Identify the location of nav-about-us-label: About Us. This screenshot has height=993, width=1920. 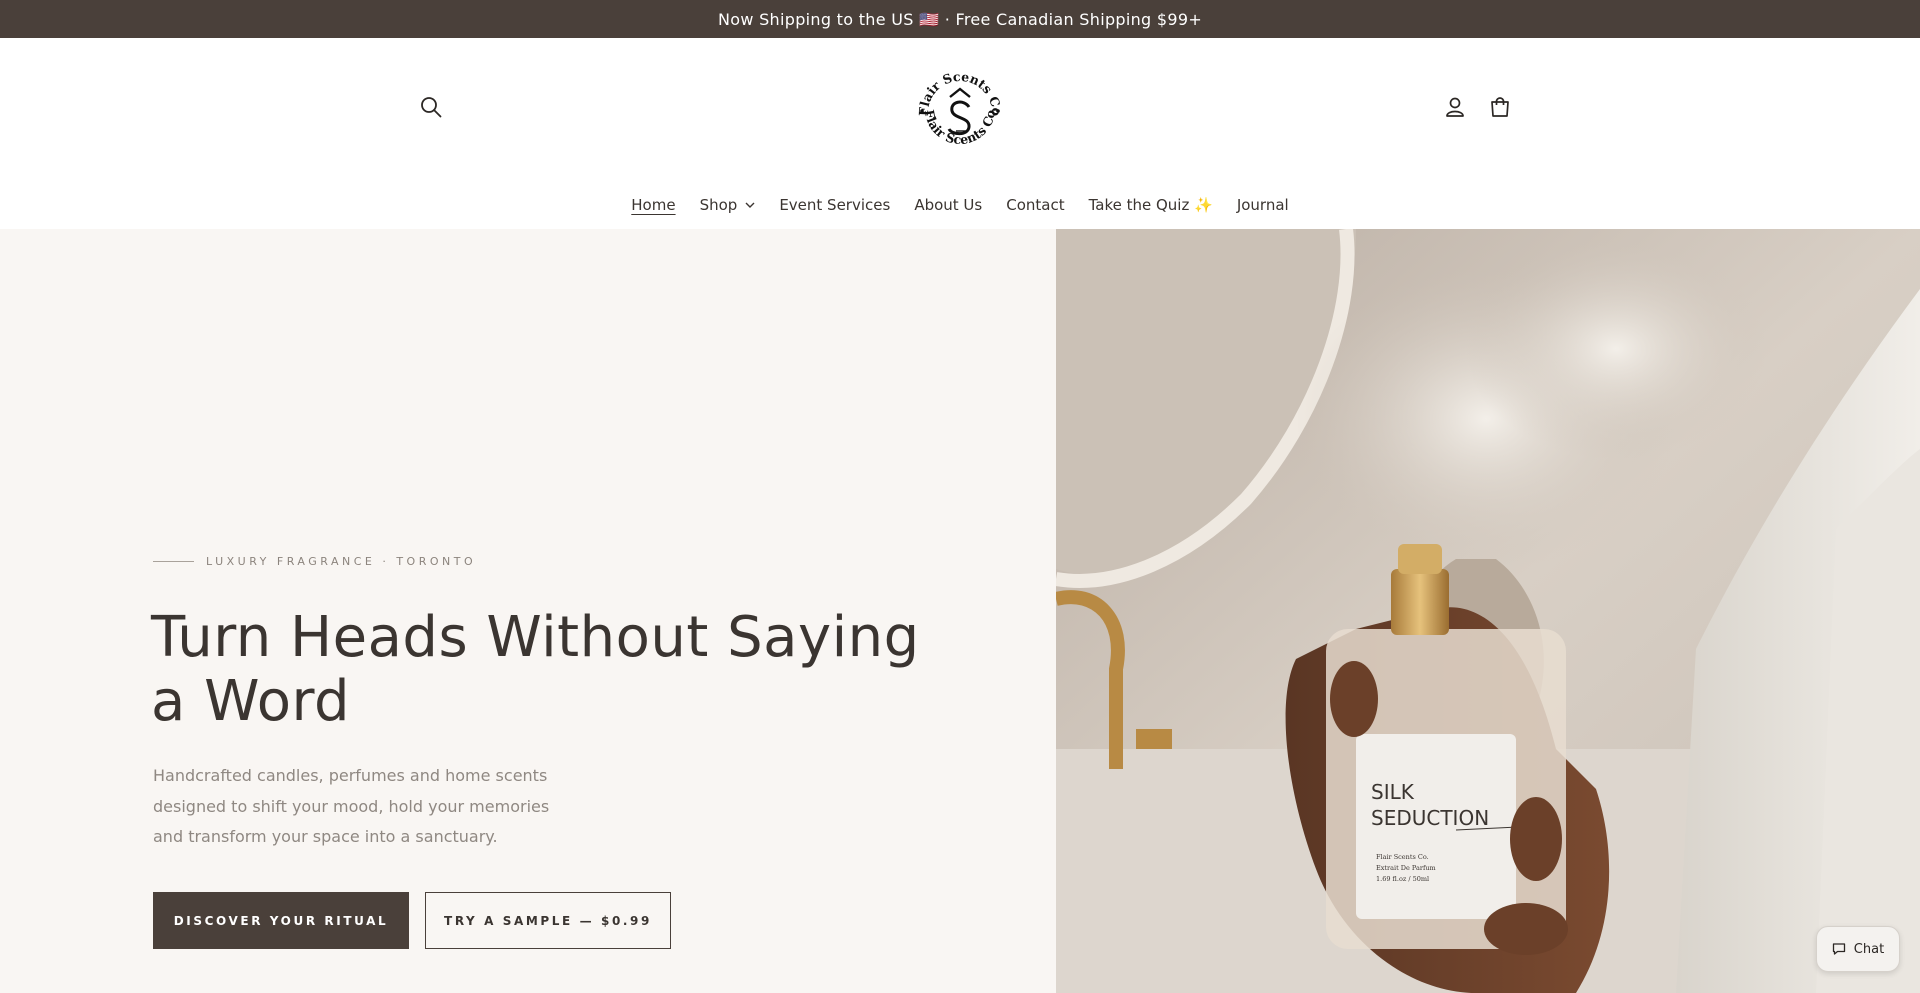
(948, 205).